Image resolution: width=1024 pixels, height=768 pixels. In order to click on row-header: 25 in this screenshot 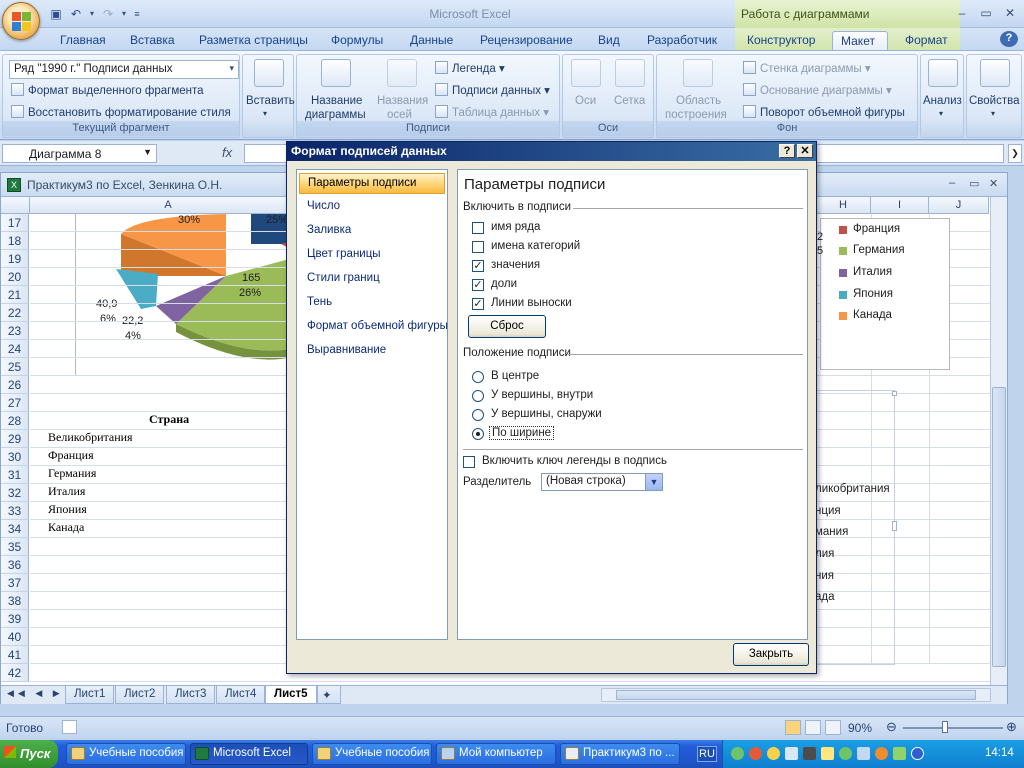, I will do `click(15, 367)`.